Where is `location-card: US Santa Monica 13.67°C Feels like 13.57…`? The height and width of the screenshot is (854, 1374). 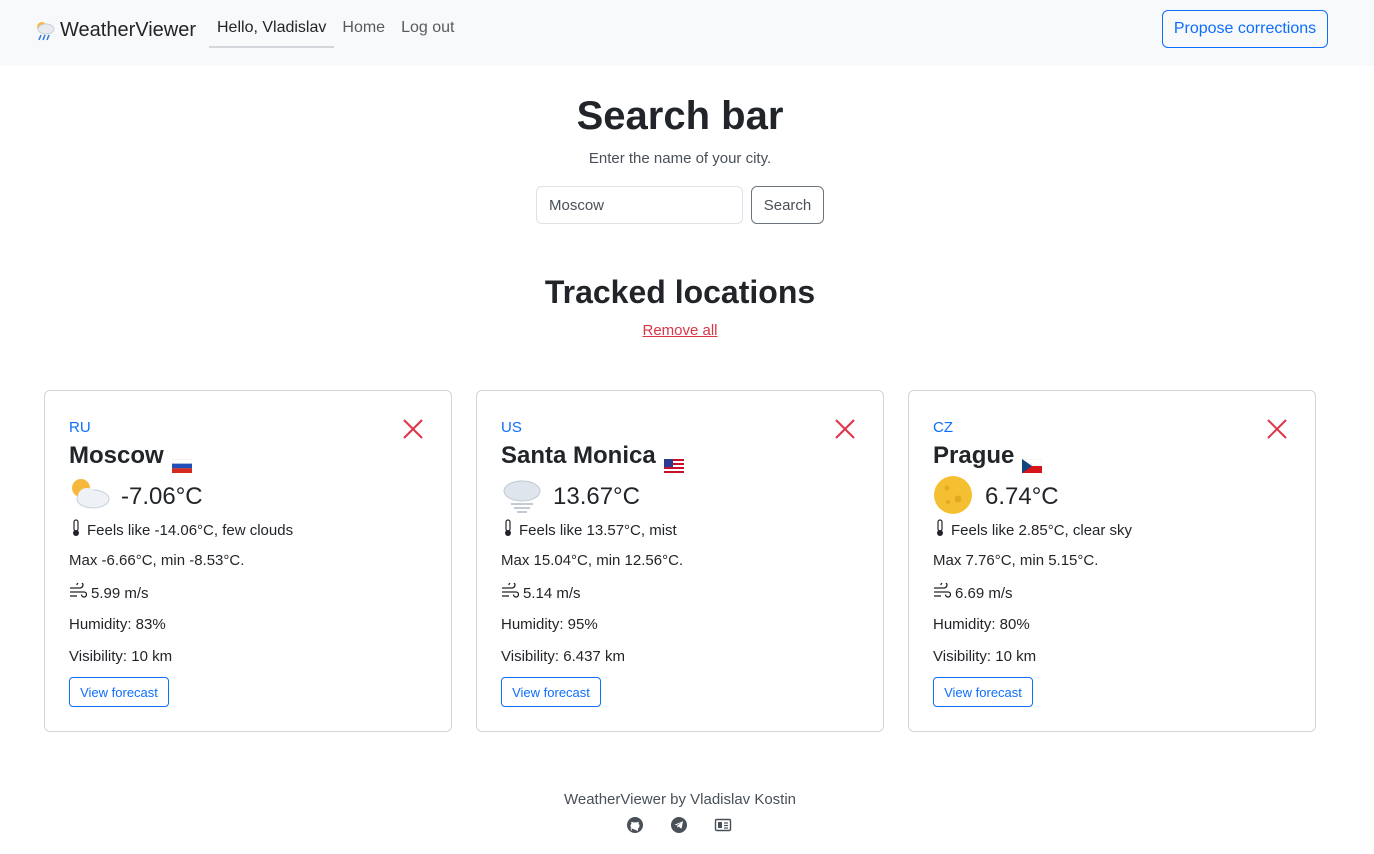 location-card: US Santa Monica 13.67°C Feels like 13.57… is located at coordinates (680, 561).